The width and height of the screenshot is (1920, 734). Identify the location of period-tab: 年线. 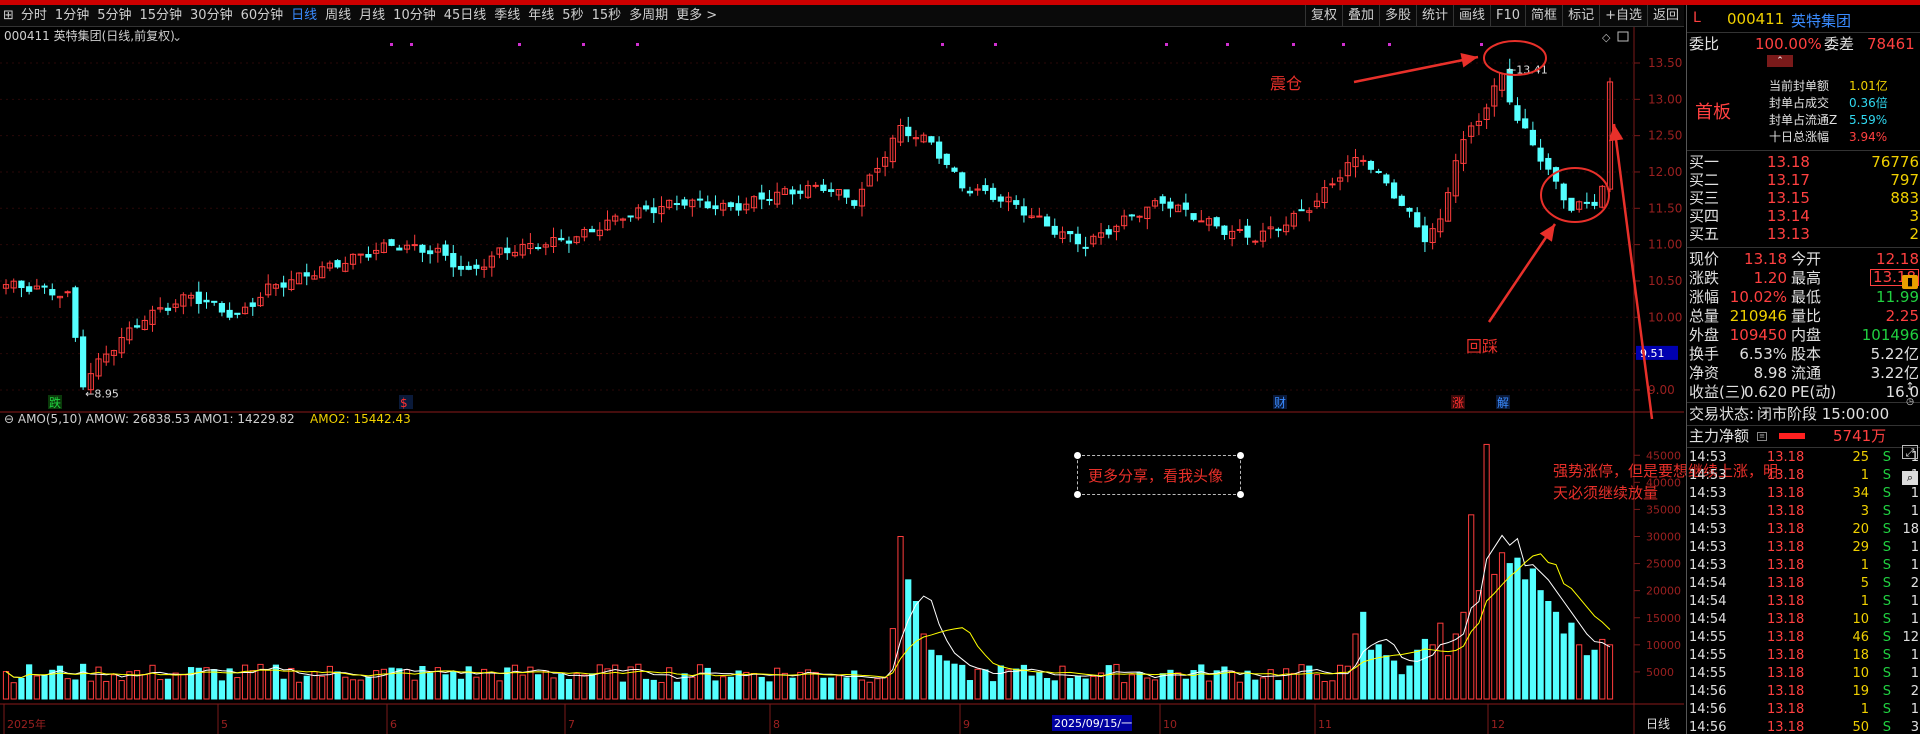
(541, 16).